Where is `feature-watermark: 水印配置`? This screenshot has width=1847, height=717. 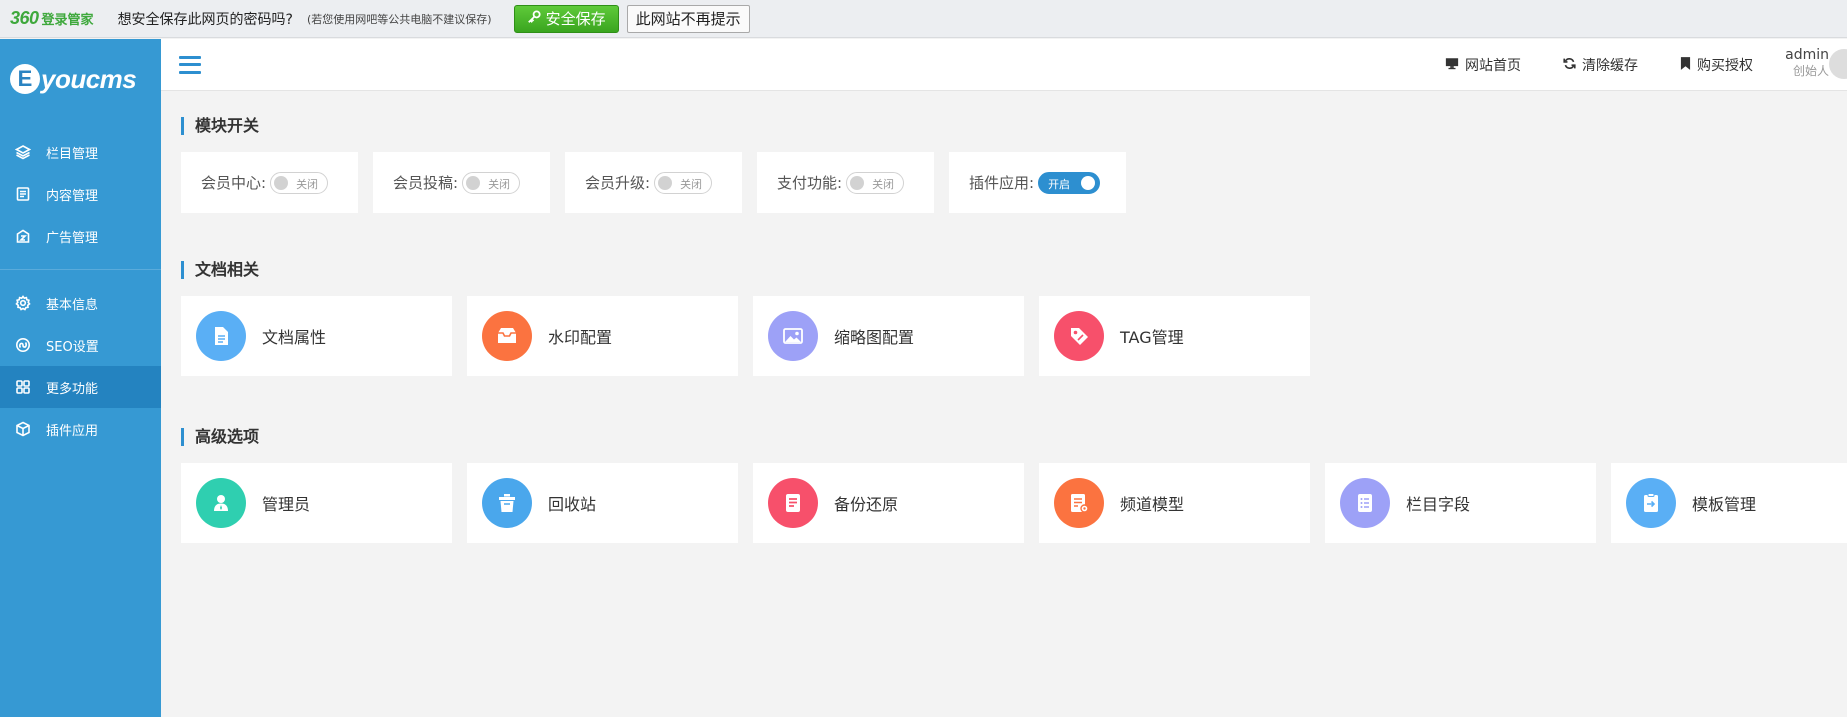 feature-watermark: 水印配置 is located at coordinates (602, 336).